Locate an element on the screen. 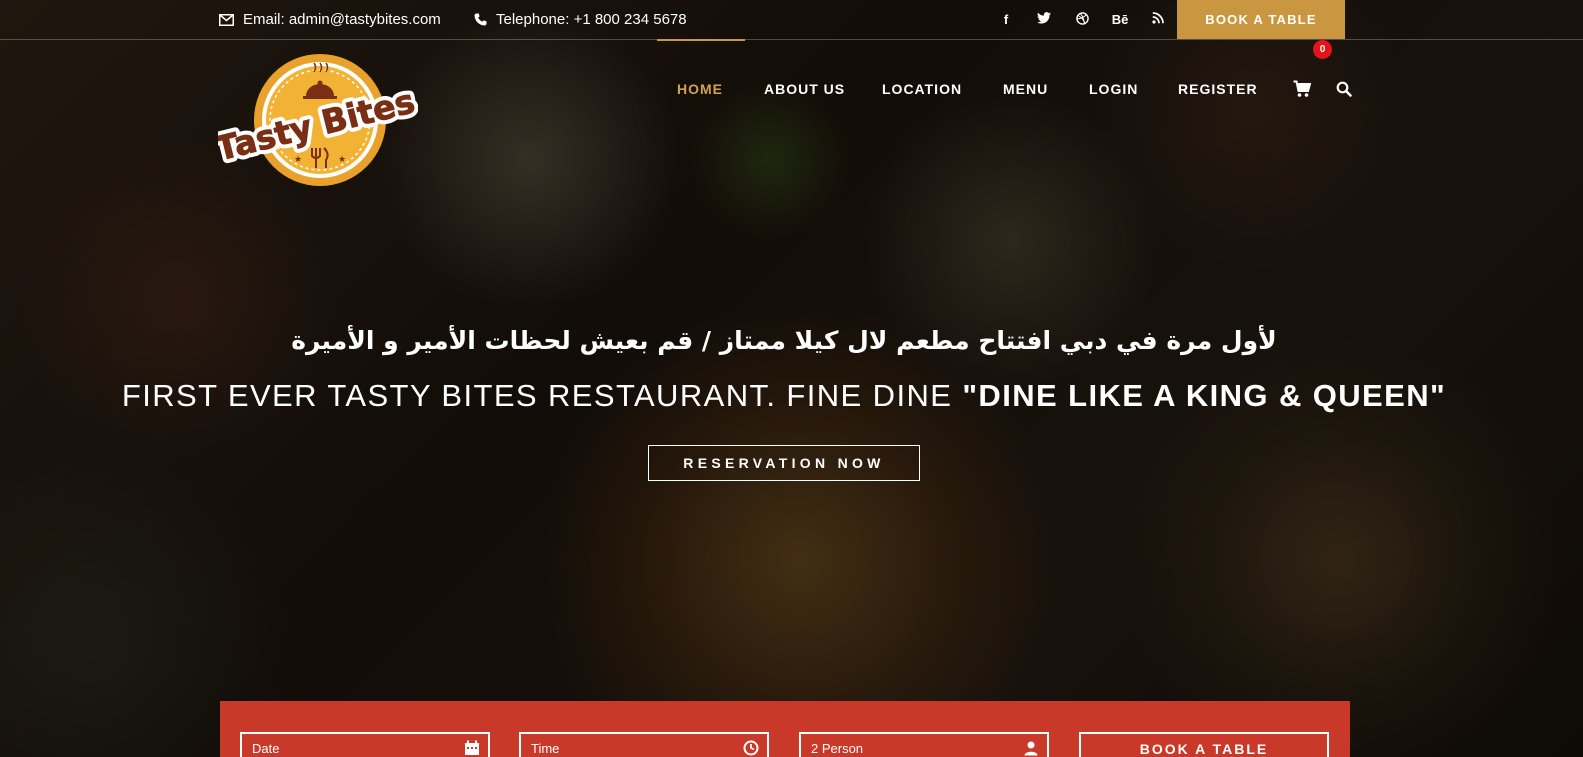 The width and height of the screenshot is (1583, 757). nav-item-register: REGISTER is located at coordinates (1218, 89).